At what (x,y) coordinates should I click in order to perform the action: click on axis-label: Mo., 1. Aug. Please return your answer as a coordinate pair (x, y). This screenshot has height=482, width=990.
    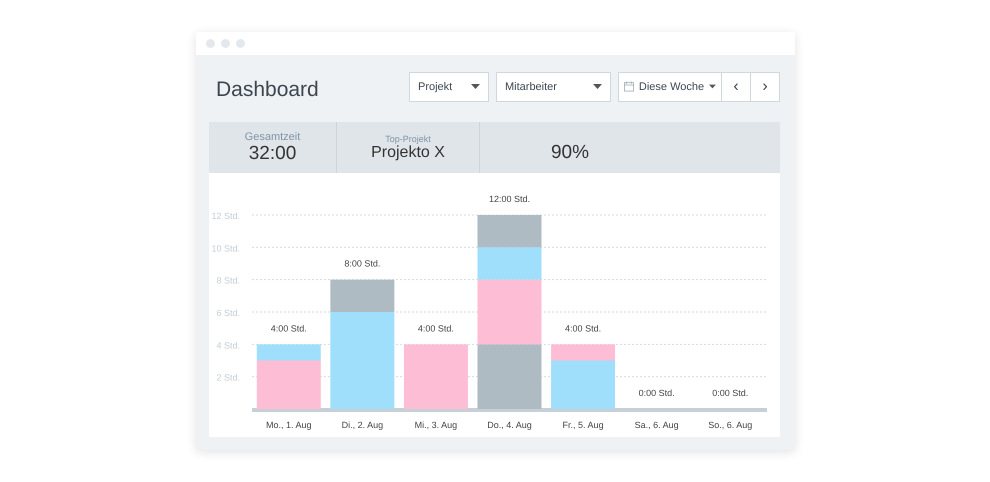
    Looking at the image, I should click on (289, 425).